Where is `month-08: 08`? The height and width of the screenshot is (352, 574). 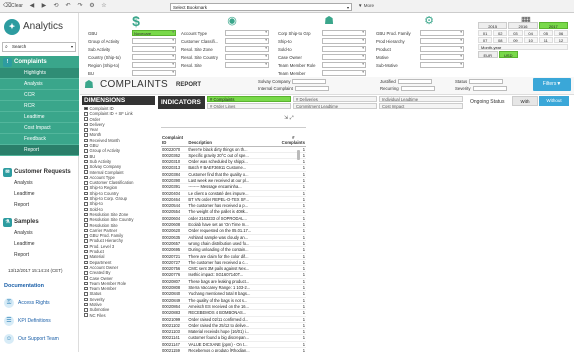
month-08: 08 is located at coordinates (500, 40).